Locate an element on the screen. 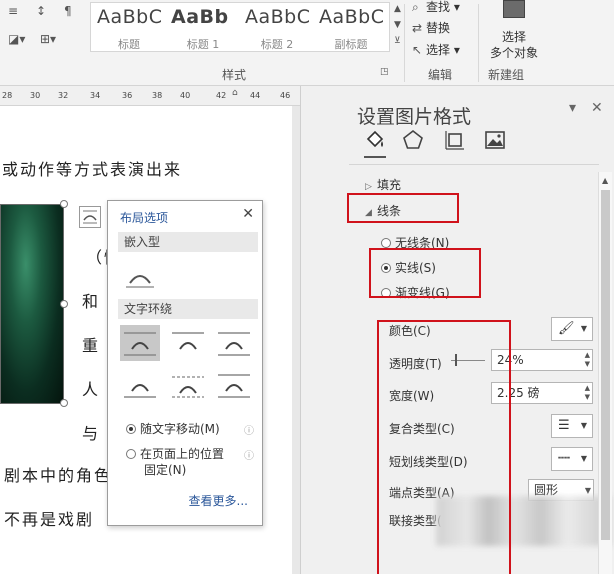  paint-bucket-icon is located at coordinates (375, 139).